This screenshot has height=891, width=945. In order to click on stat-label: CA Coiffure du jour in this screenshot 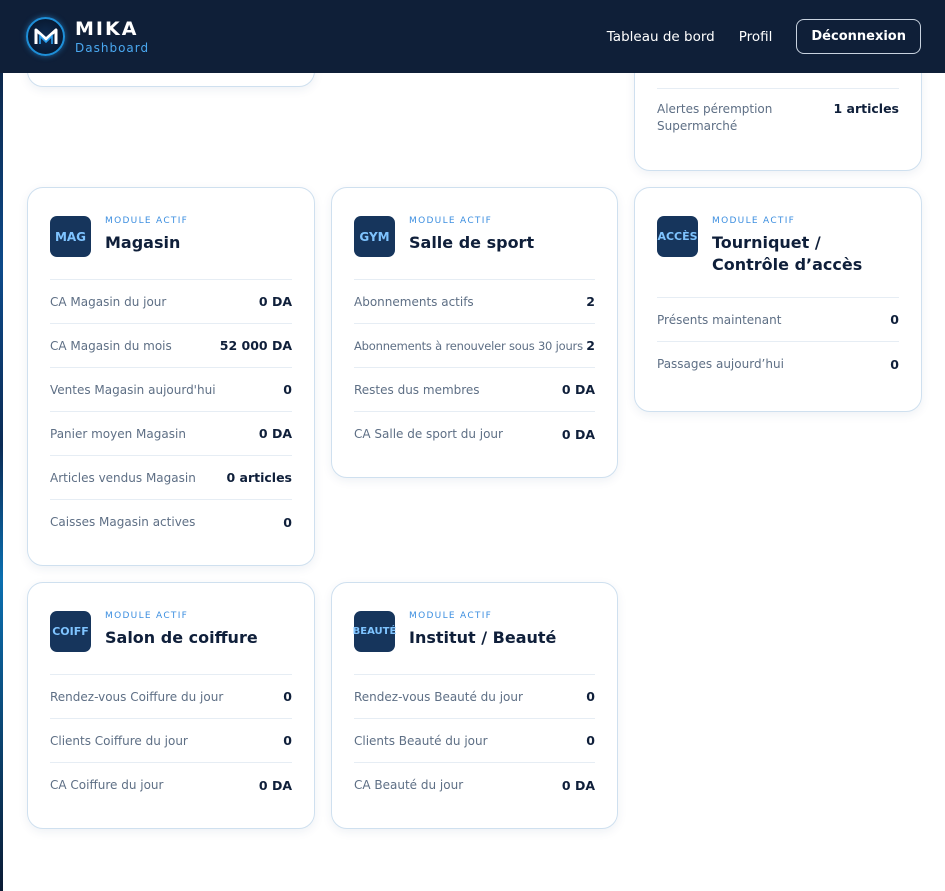, I will do `click(107, 785)`.